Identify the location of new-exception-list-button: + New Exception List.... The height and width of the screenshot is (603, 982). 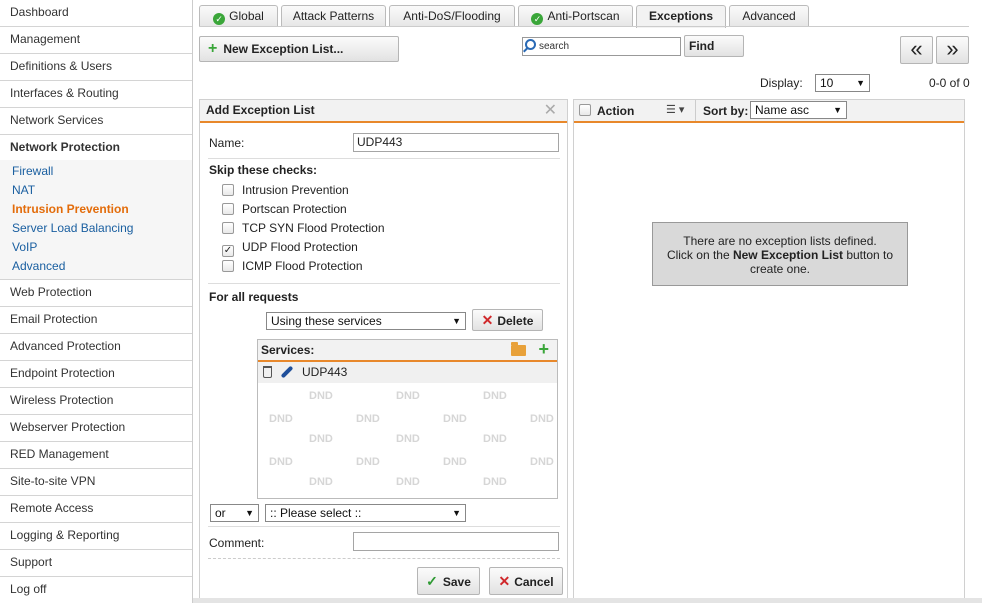
(299, 49).